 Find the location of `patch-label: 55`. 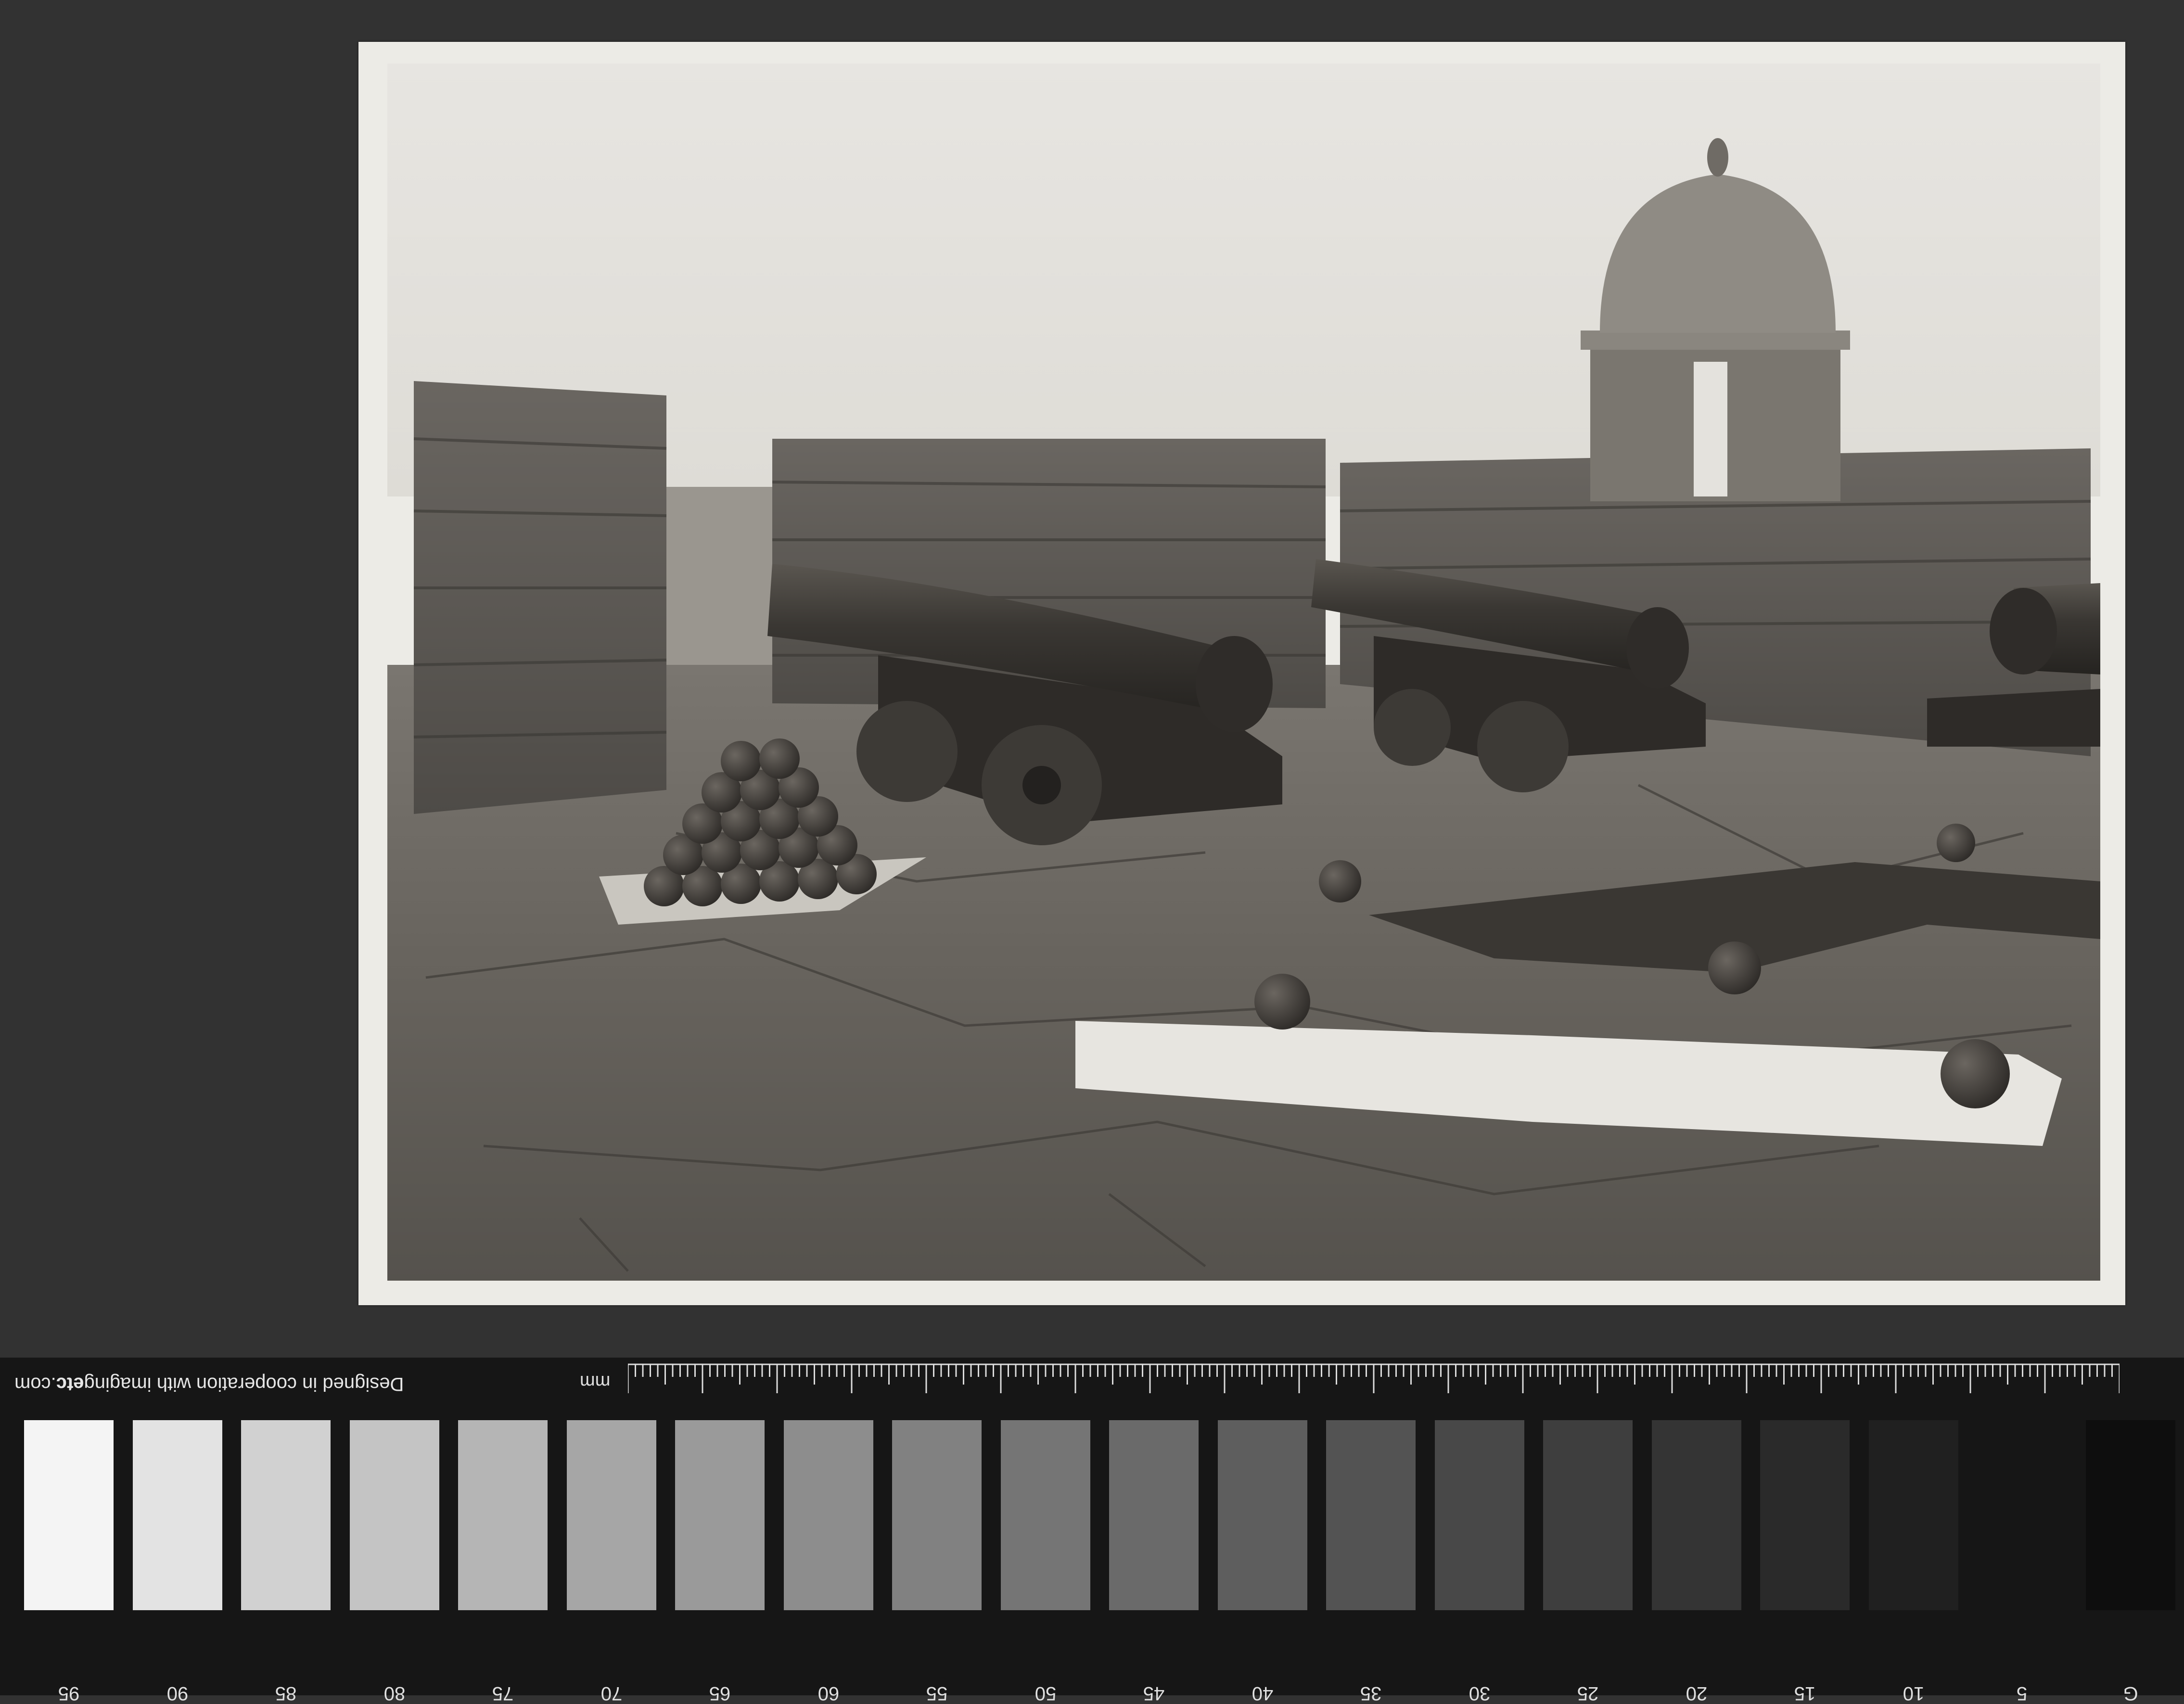

patch-label: 55 is located at coordinates (937, 1693).